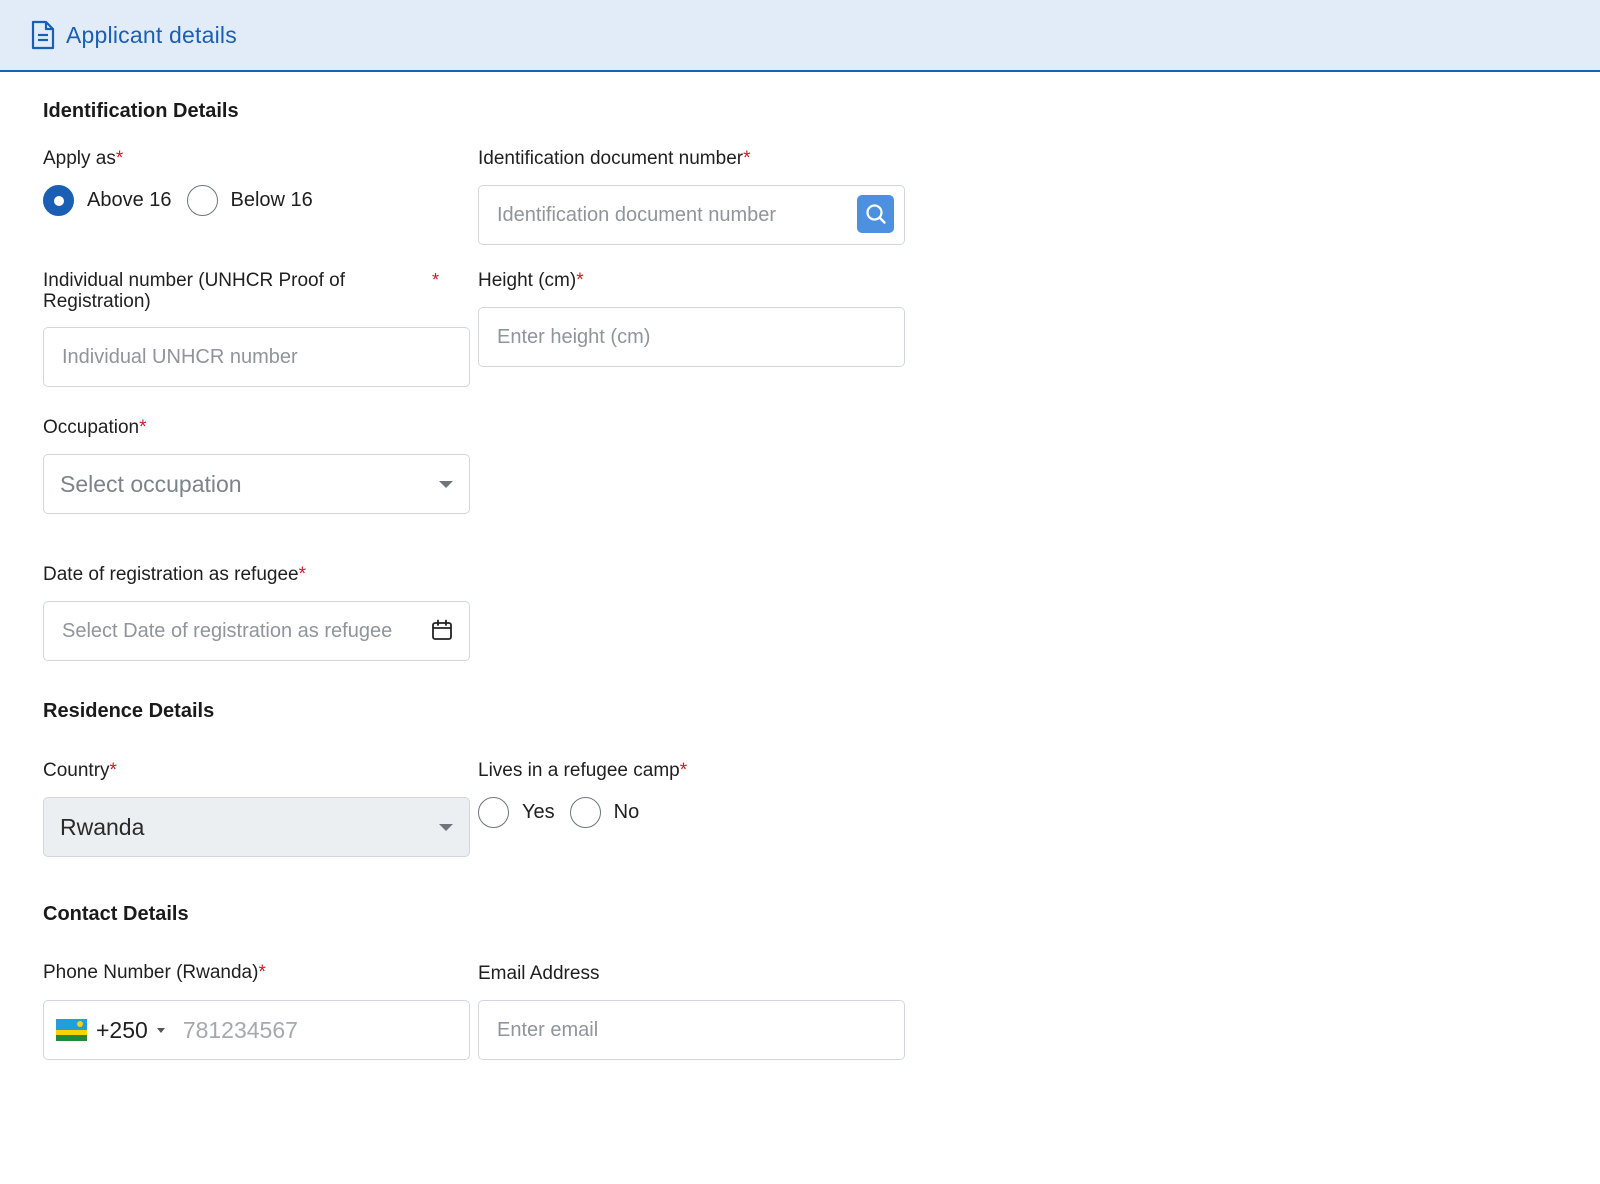  Describe the element at coordinates (585, 812) in the screenshot. I see `radio-camp-no` at that location.